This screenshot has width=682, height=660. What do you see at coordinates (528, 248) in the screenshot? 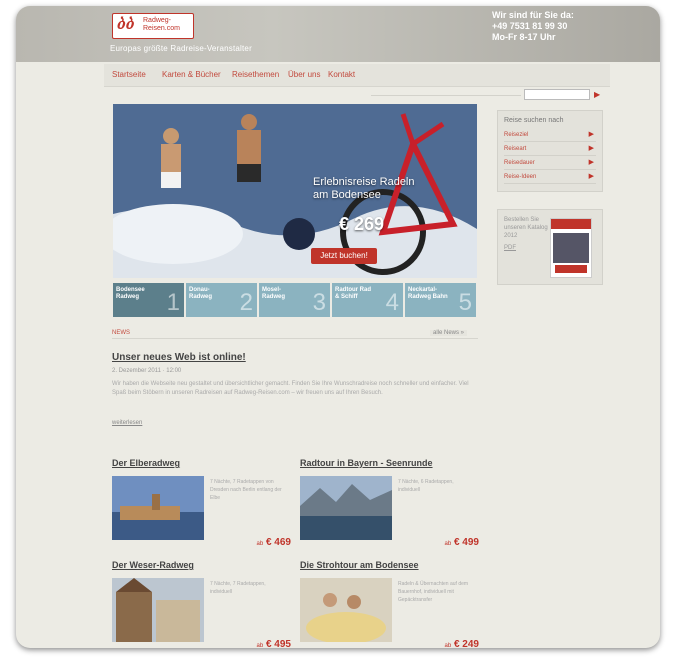
I see `catalog-link: PDF` at bounding box center [528, 248].